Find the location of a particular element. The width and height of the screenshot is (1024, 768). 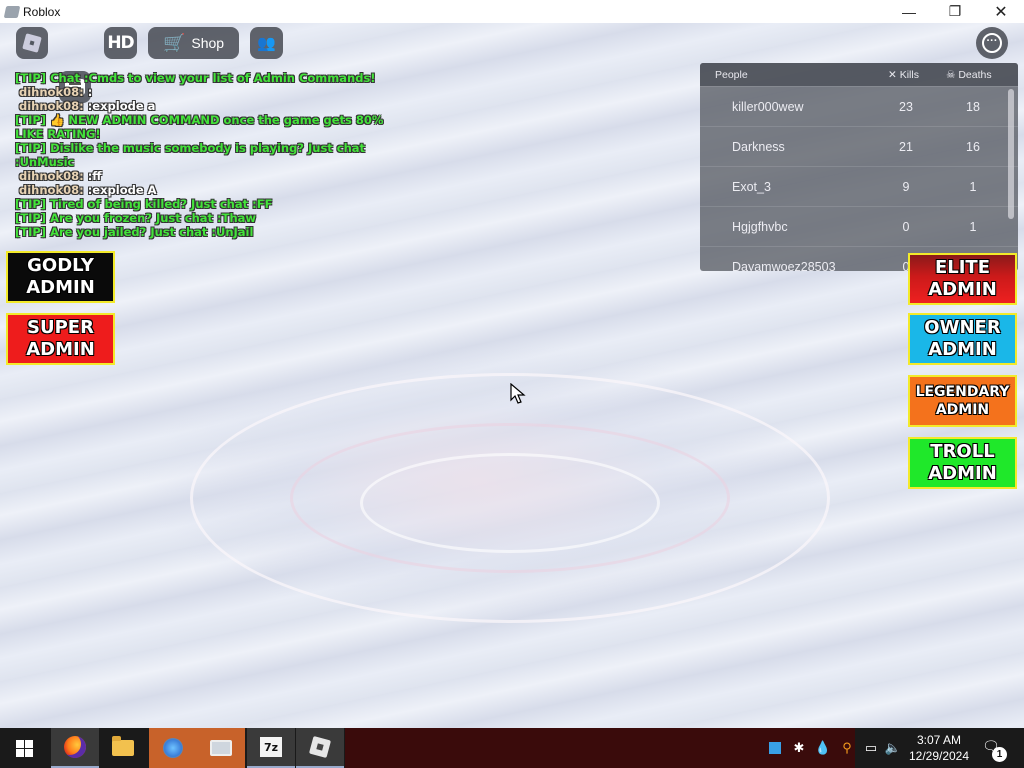

chat-user-message: dihnok08: :explode A is located at coordinates (215, 190).